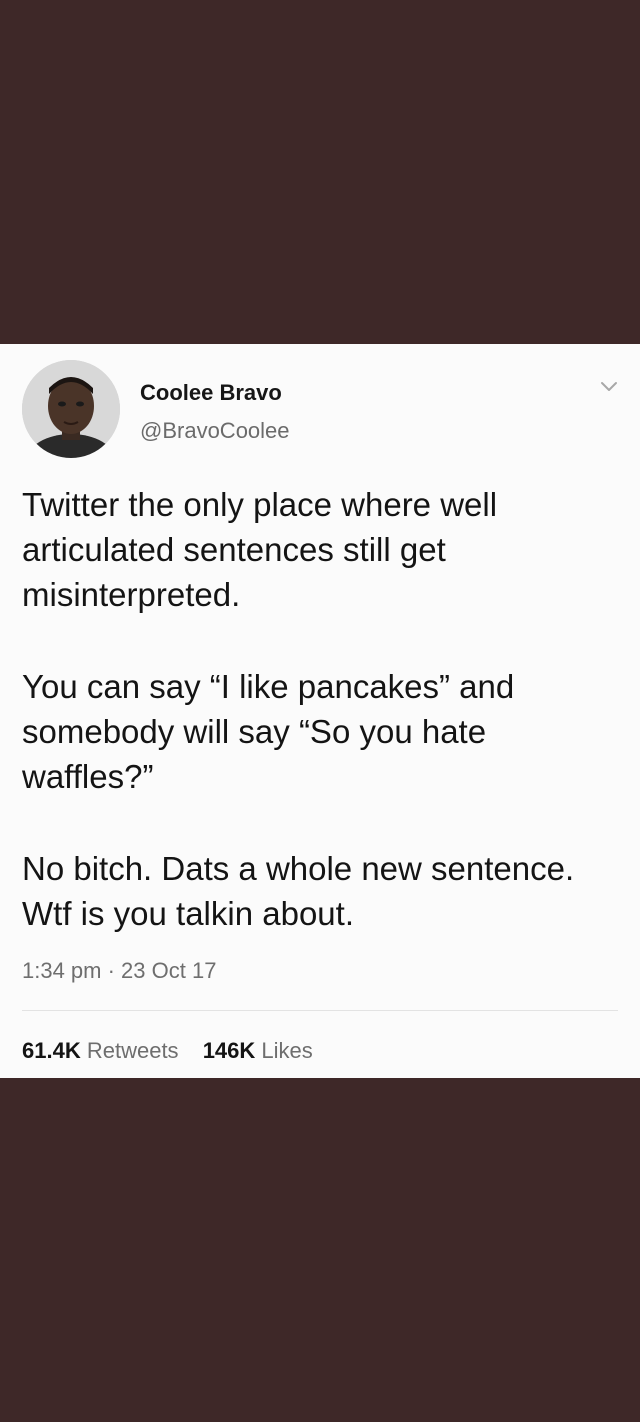 Image resolution: width=640 pixels, height=1422 pixels. Describe the element at coordinates (320, 1010) in the screenshot. I see `divider` at that location.